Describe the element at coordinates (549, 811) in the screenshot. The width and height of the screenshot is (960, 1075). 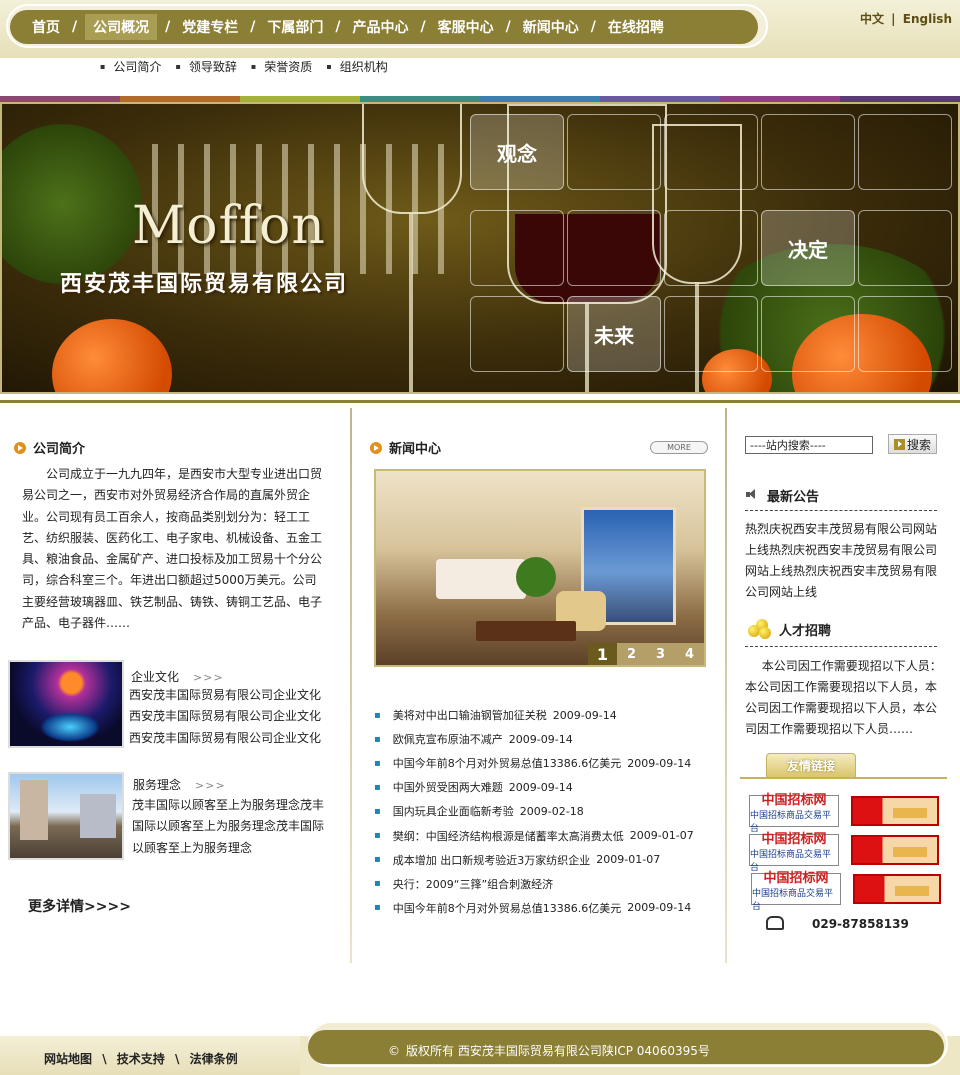
I see `news-item: ▪ 国内玩具企业面临新考验 2009-02-18` at that location.